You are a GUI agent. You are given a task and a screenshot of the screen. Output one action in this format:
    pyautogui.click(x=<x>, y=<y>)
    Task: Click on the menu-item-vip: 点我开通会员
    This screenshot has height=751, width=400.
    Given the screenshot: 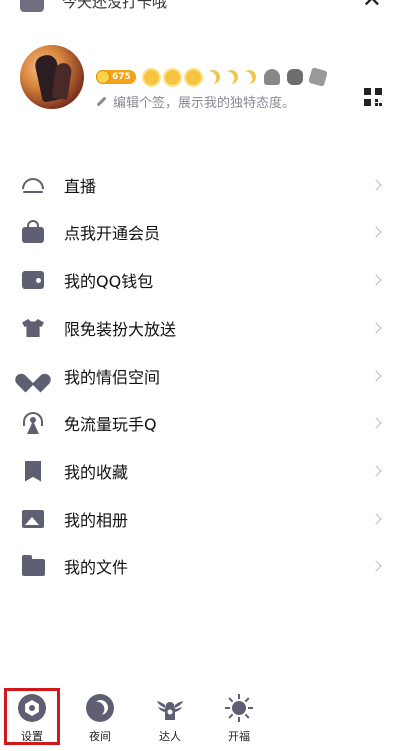 What is the action you would take?
    pyautogui.click(x=200, y=232)
    